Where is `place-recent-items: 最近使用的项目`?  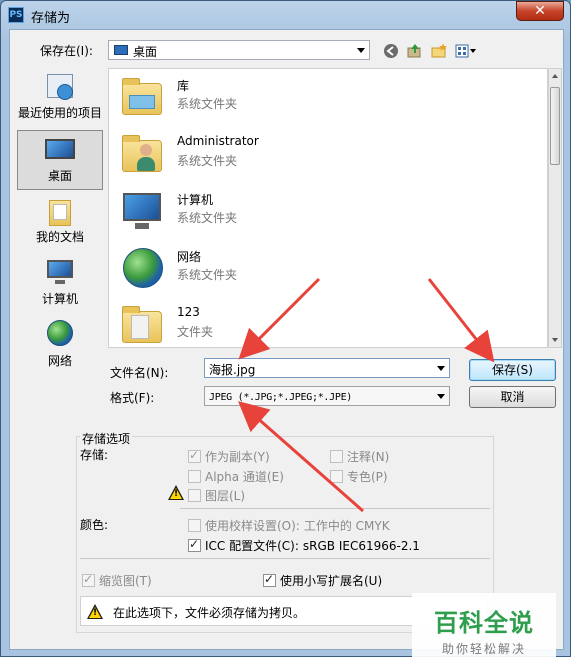 place-recent-items: 最近使用的项目 is located at coordinates (60, 98).